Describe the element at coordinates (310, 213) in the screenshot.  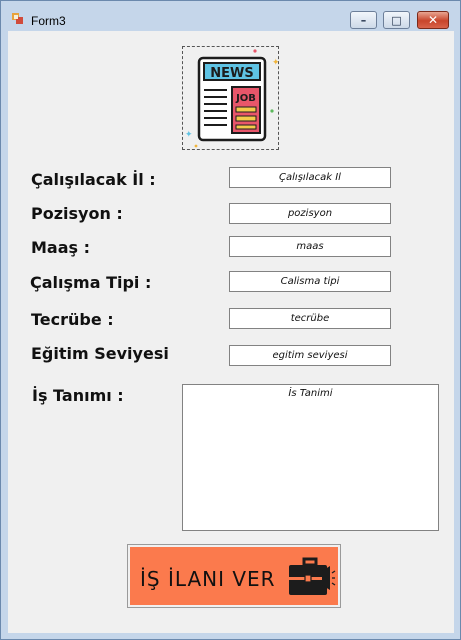
I see `position-input` at that location.